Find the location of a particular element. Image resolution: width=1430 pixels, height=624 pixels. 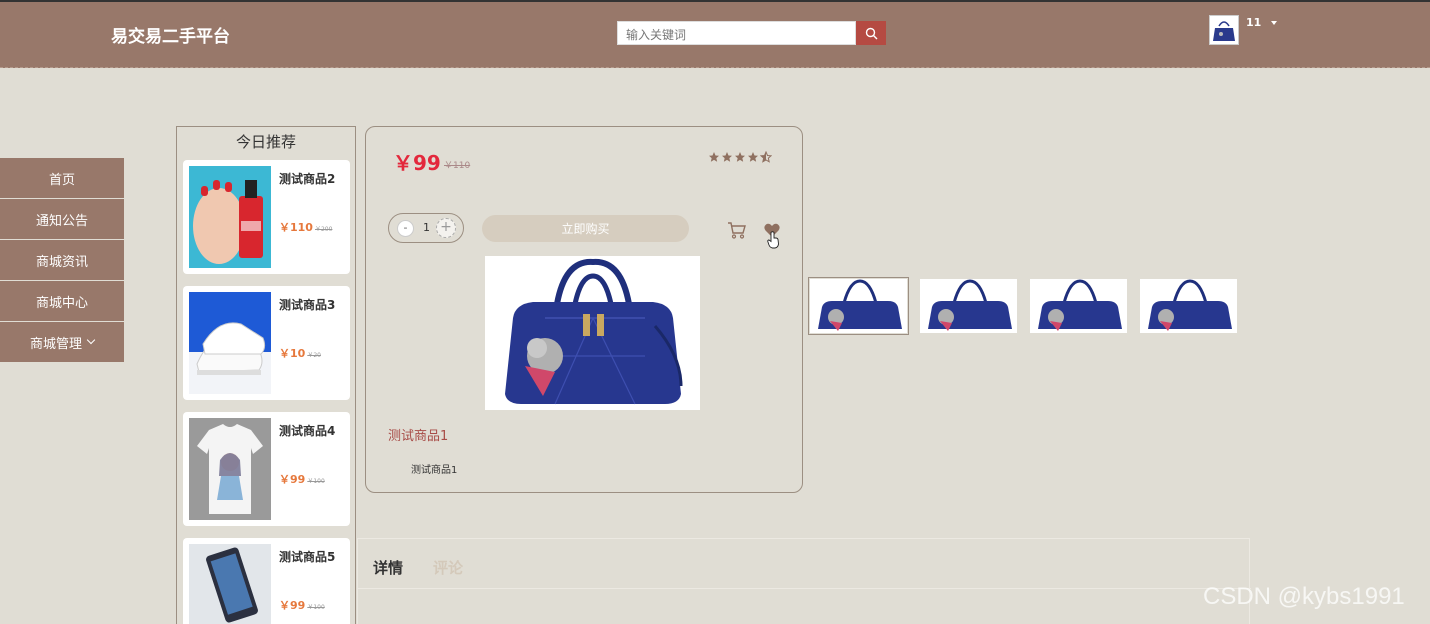

handbag-icon is located at coordinates (1224, 31).